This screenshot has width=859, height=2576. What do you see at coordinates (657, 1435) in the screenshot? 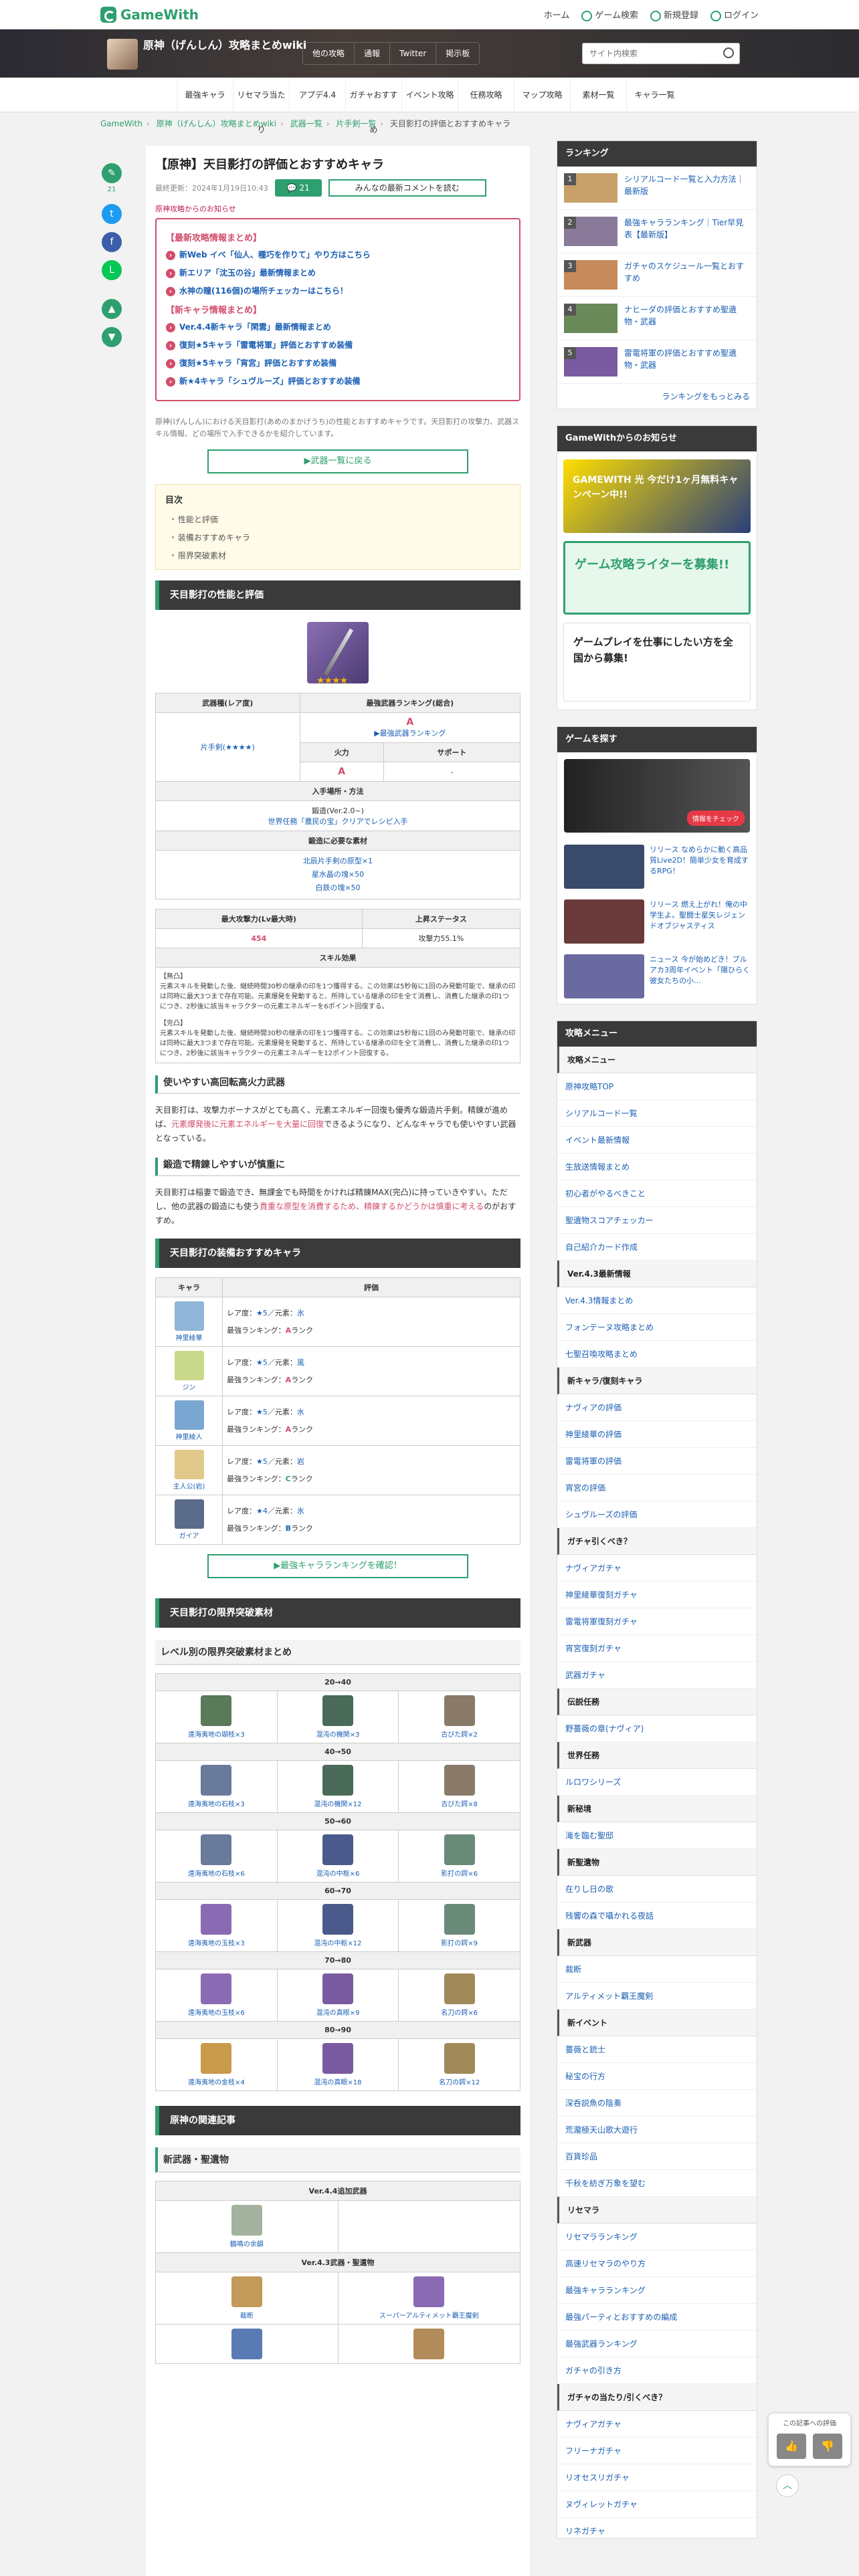
I see `menu-item: 神里綾華の評価` at bounding box center [657, 1435].